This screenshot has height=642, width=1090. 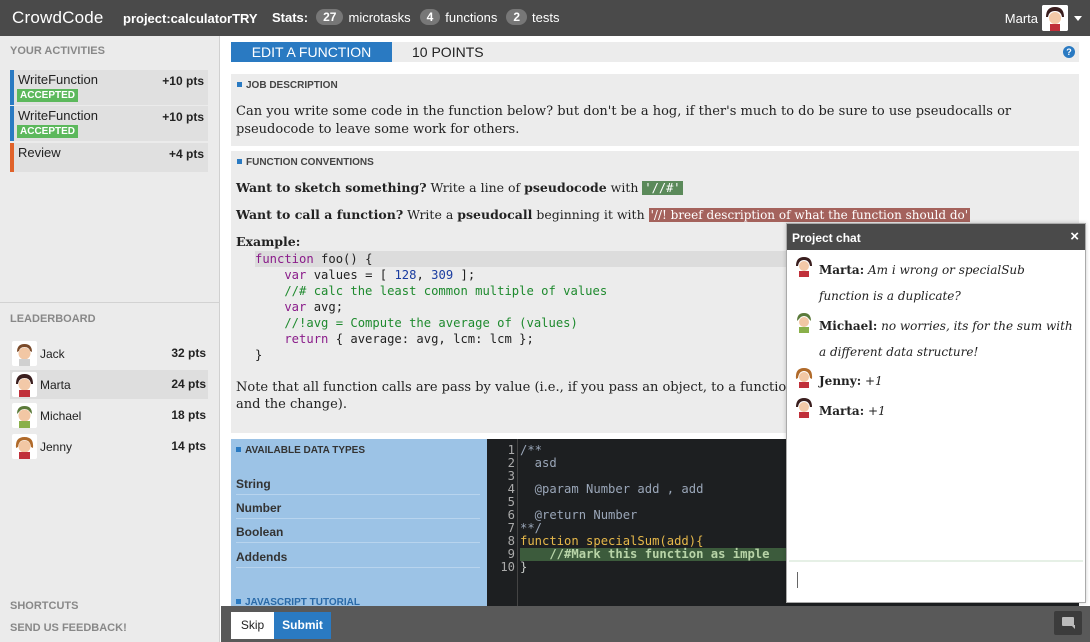 I want to click on task-header: EDIT A FUNCTION 10 POINTS ?, so click(x=655, y=52).